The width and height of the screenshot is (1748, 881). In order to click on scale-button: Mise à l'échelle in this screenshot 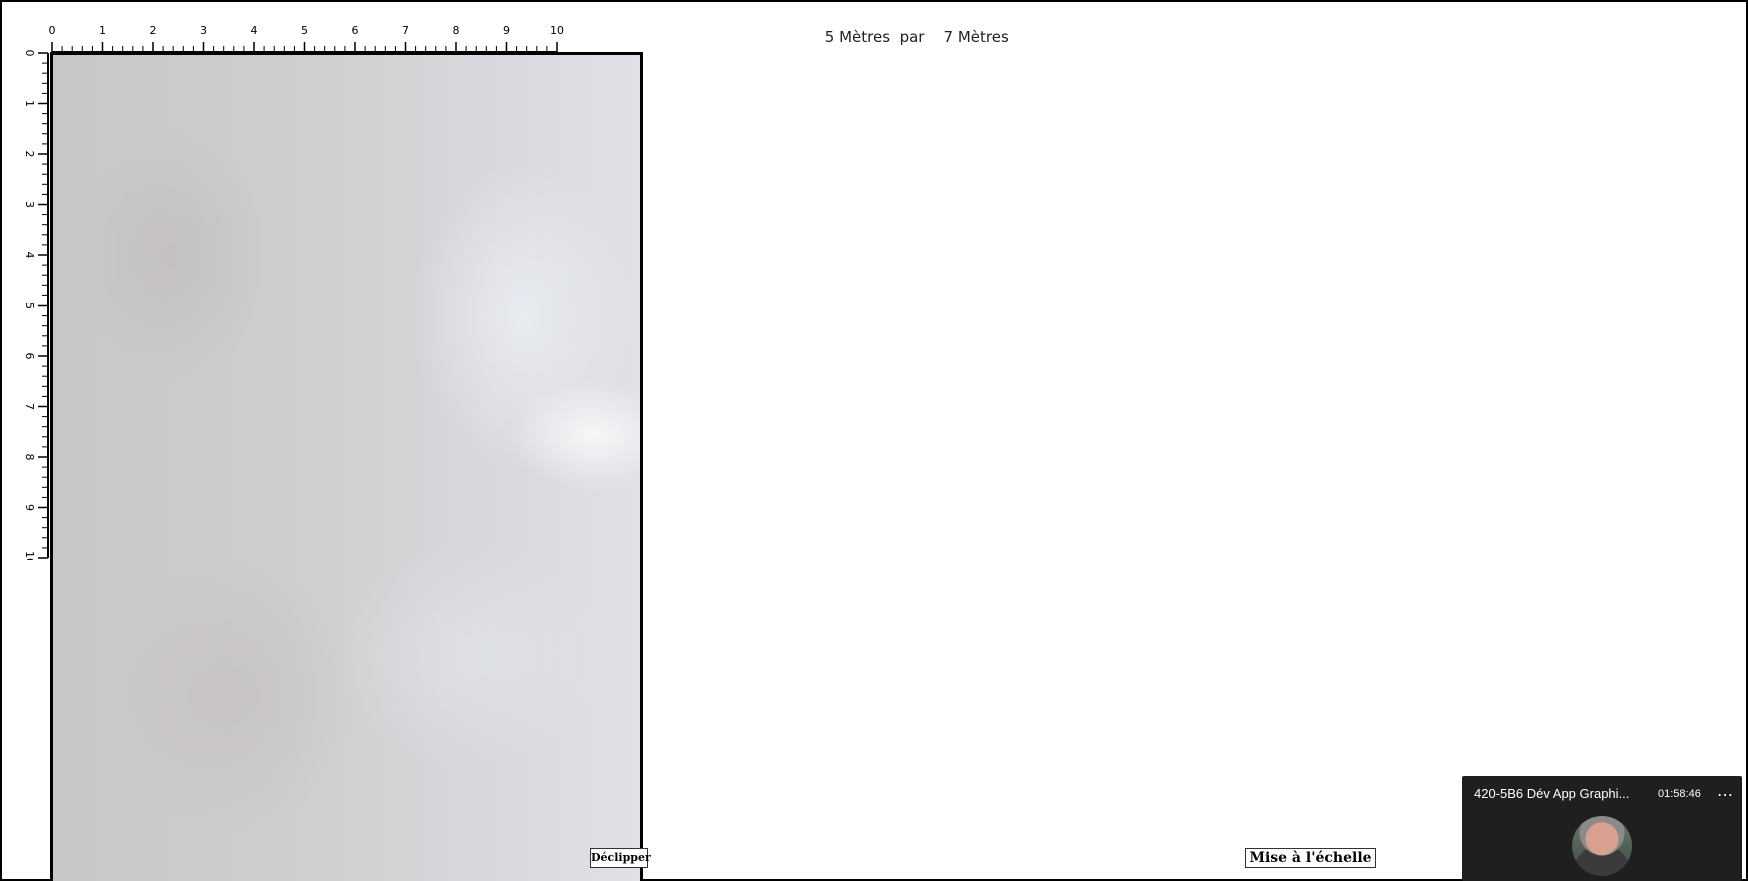, I will do `click(1310, 858)`.